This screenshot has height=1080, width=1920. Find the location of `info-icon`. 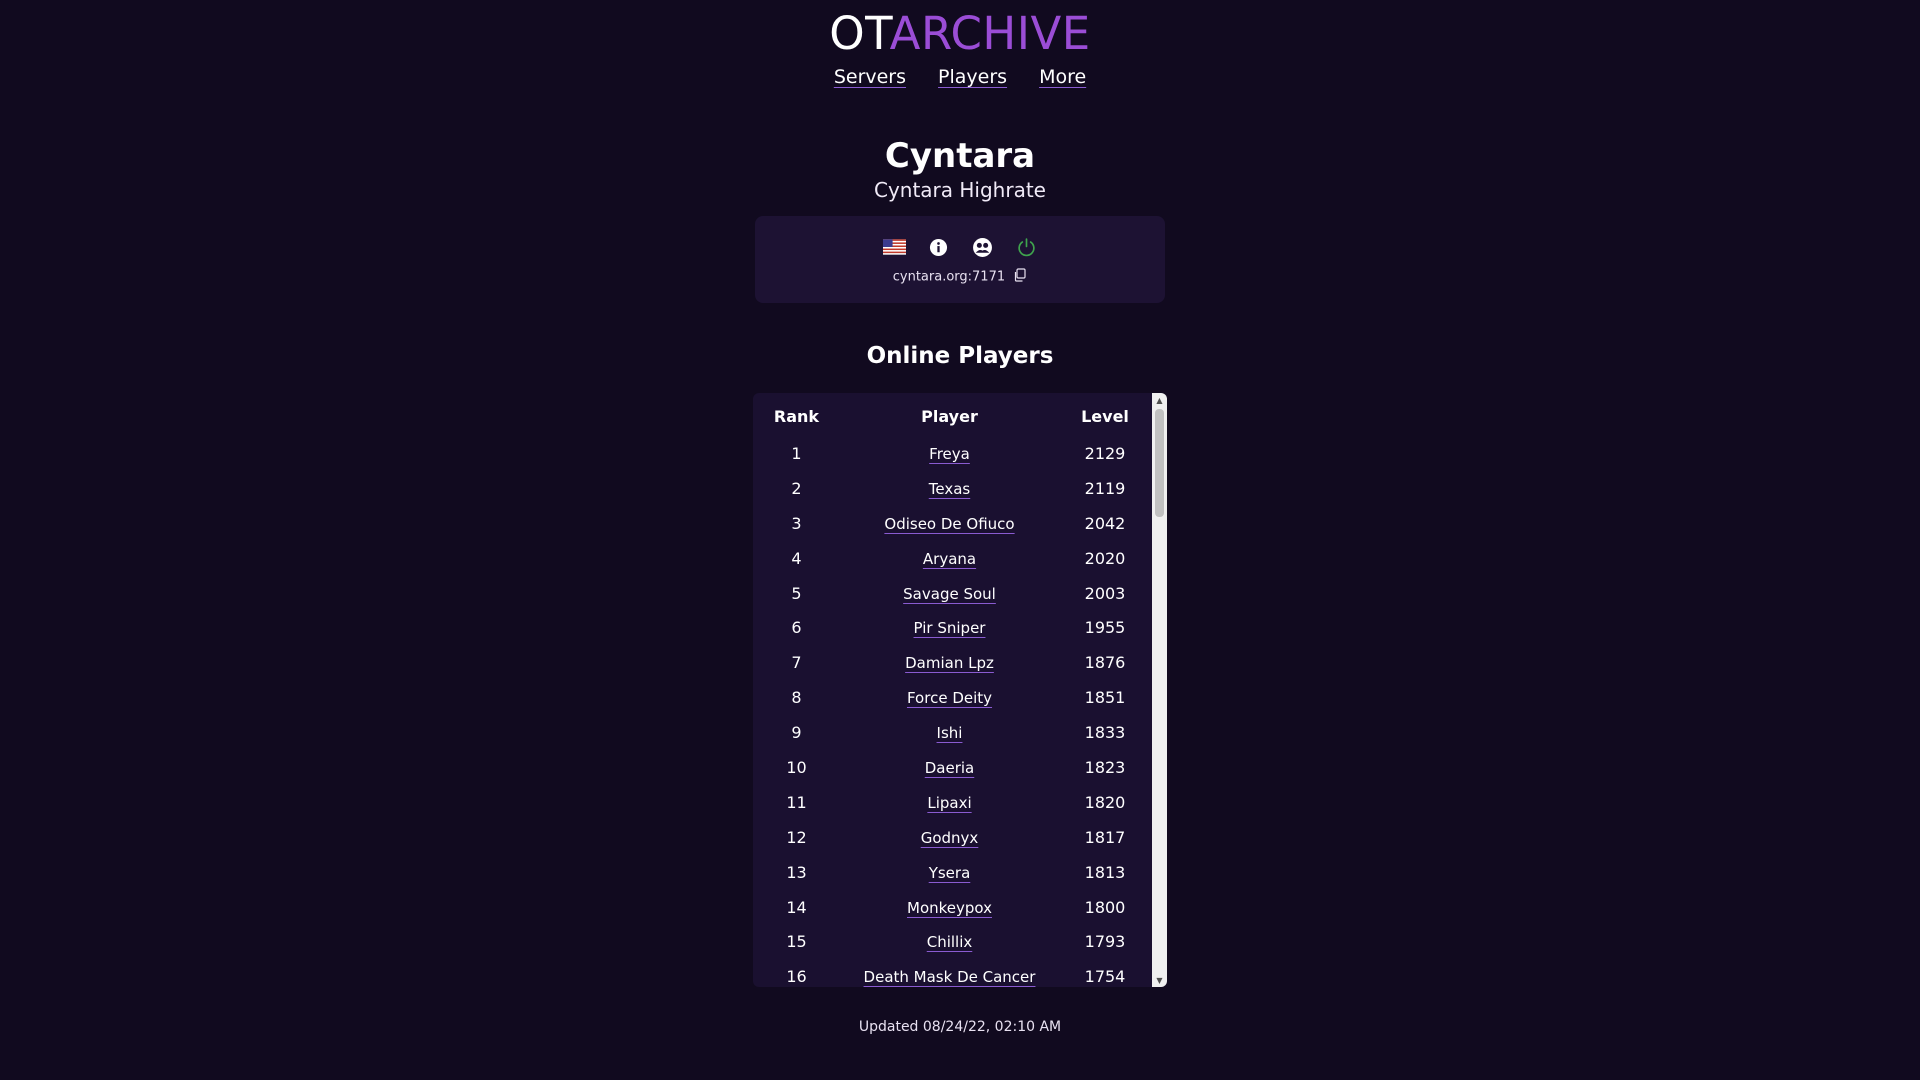

info-icon is located at coordinates (938, 247).